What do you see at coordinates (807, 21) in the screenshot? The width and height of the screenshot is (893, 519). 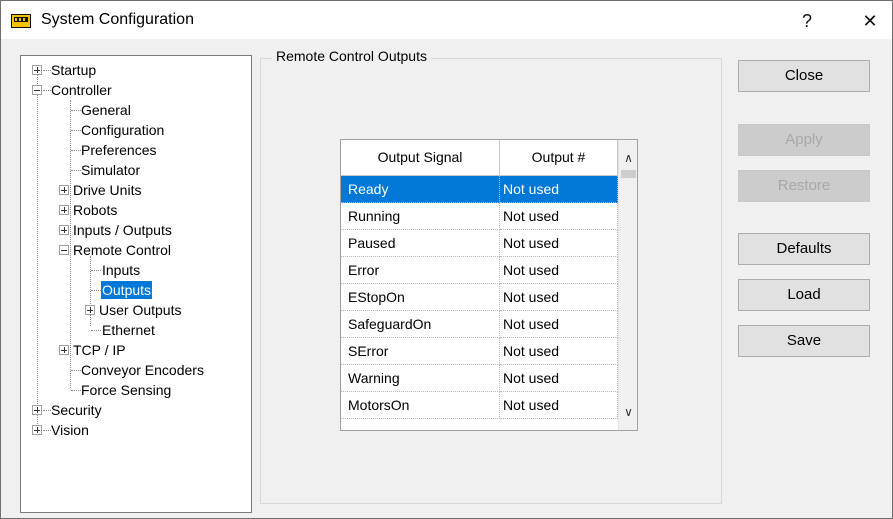 I see `help-button: ?` at bounding box center [807, 21].